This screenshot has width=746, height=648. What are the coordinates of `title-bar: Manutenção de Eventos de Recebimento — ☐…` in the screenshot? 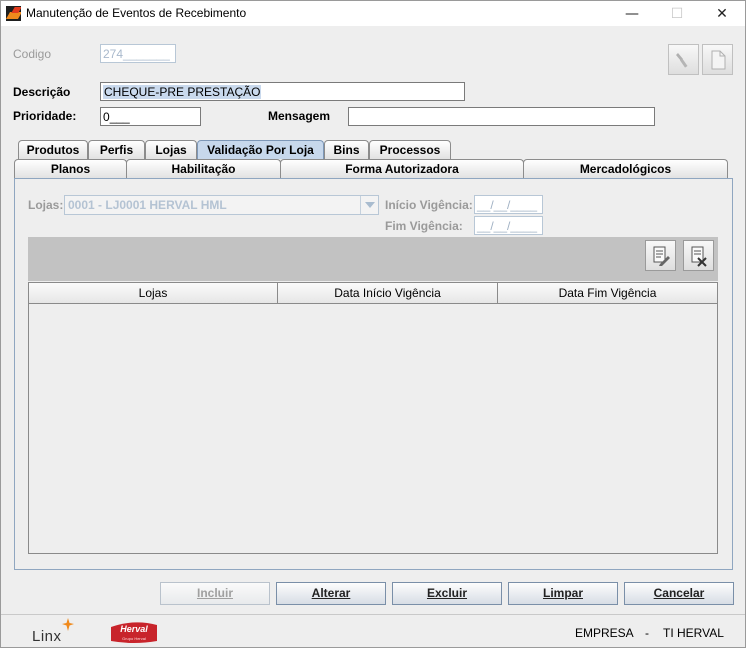 It's located at (373, 13).